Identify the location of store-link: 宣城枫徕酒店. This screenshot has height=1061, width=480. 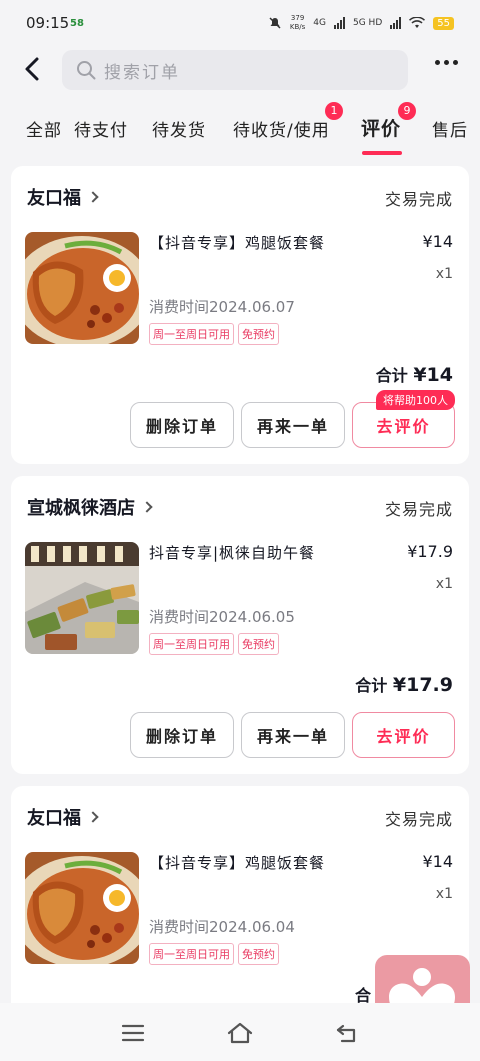
(90, 507).